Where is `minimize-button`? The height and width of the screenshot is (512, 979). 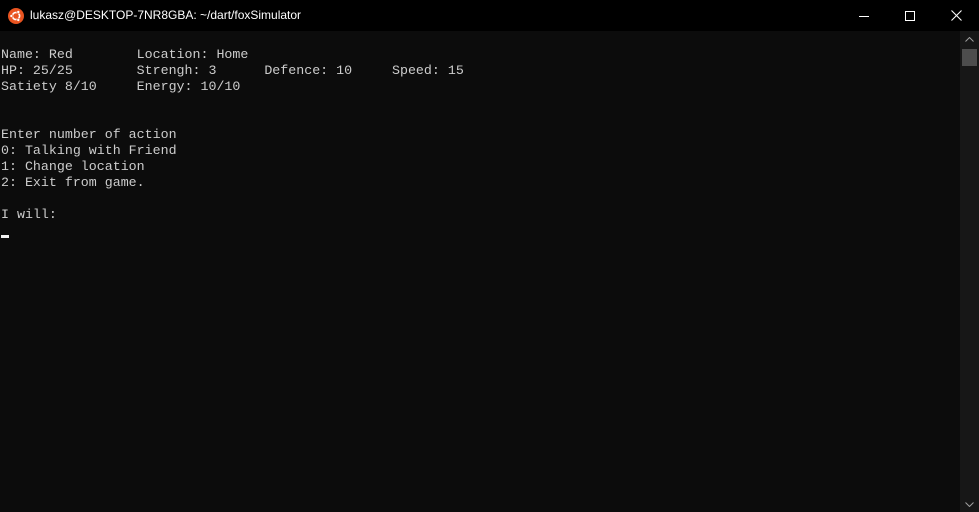 minimize-button is located at coordinates (864, 15).